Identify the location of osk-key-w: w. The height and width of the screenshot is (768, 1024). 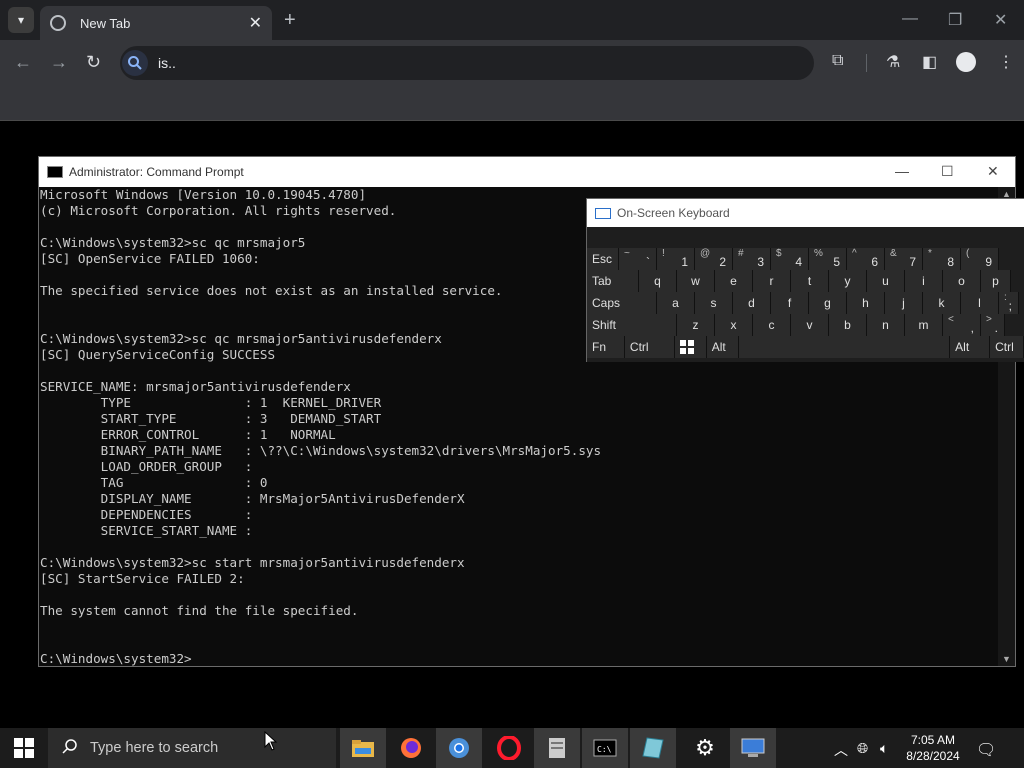
(696, 281).